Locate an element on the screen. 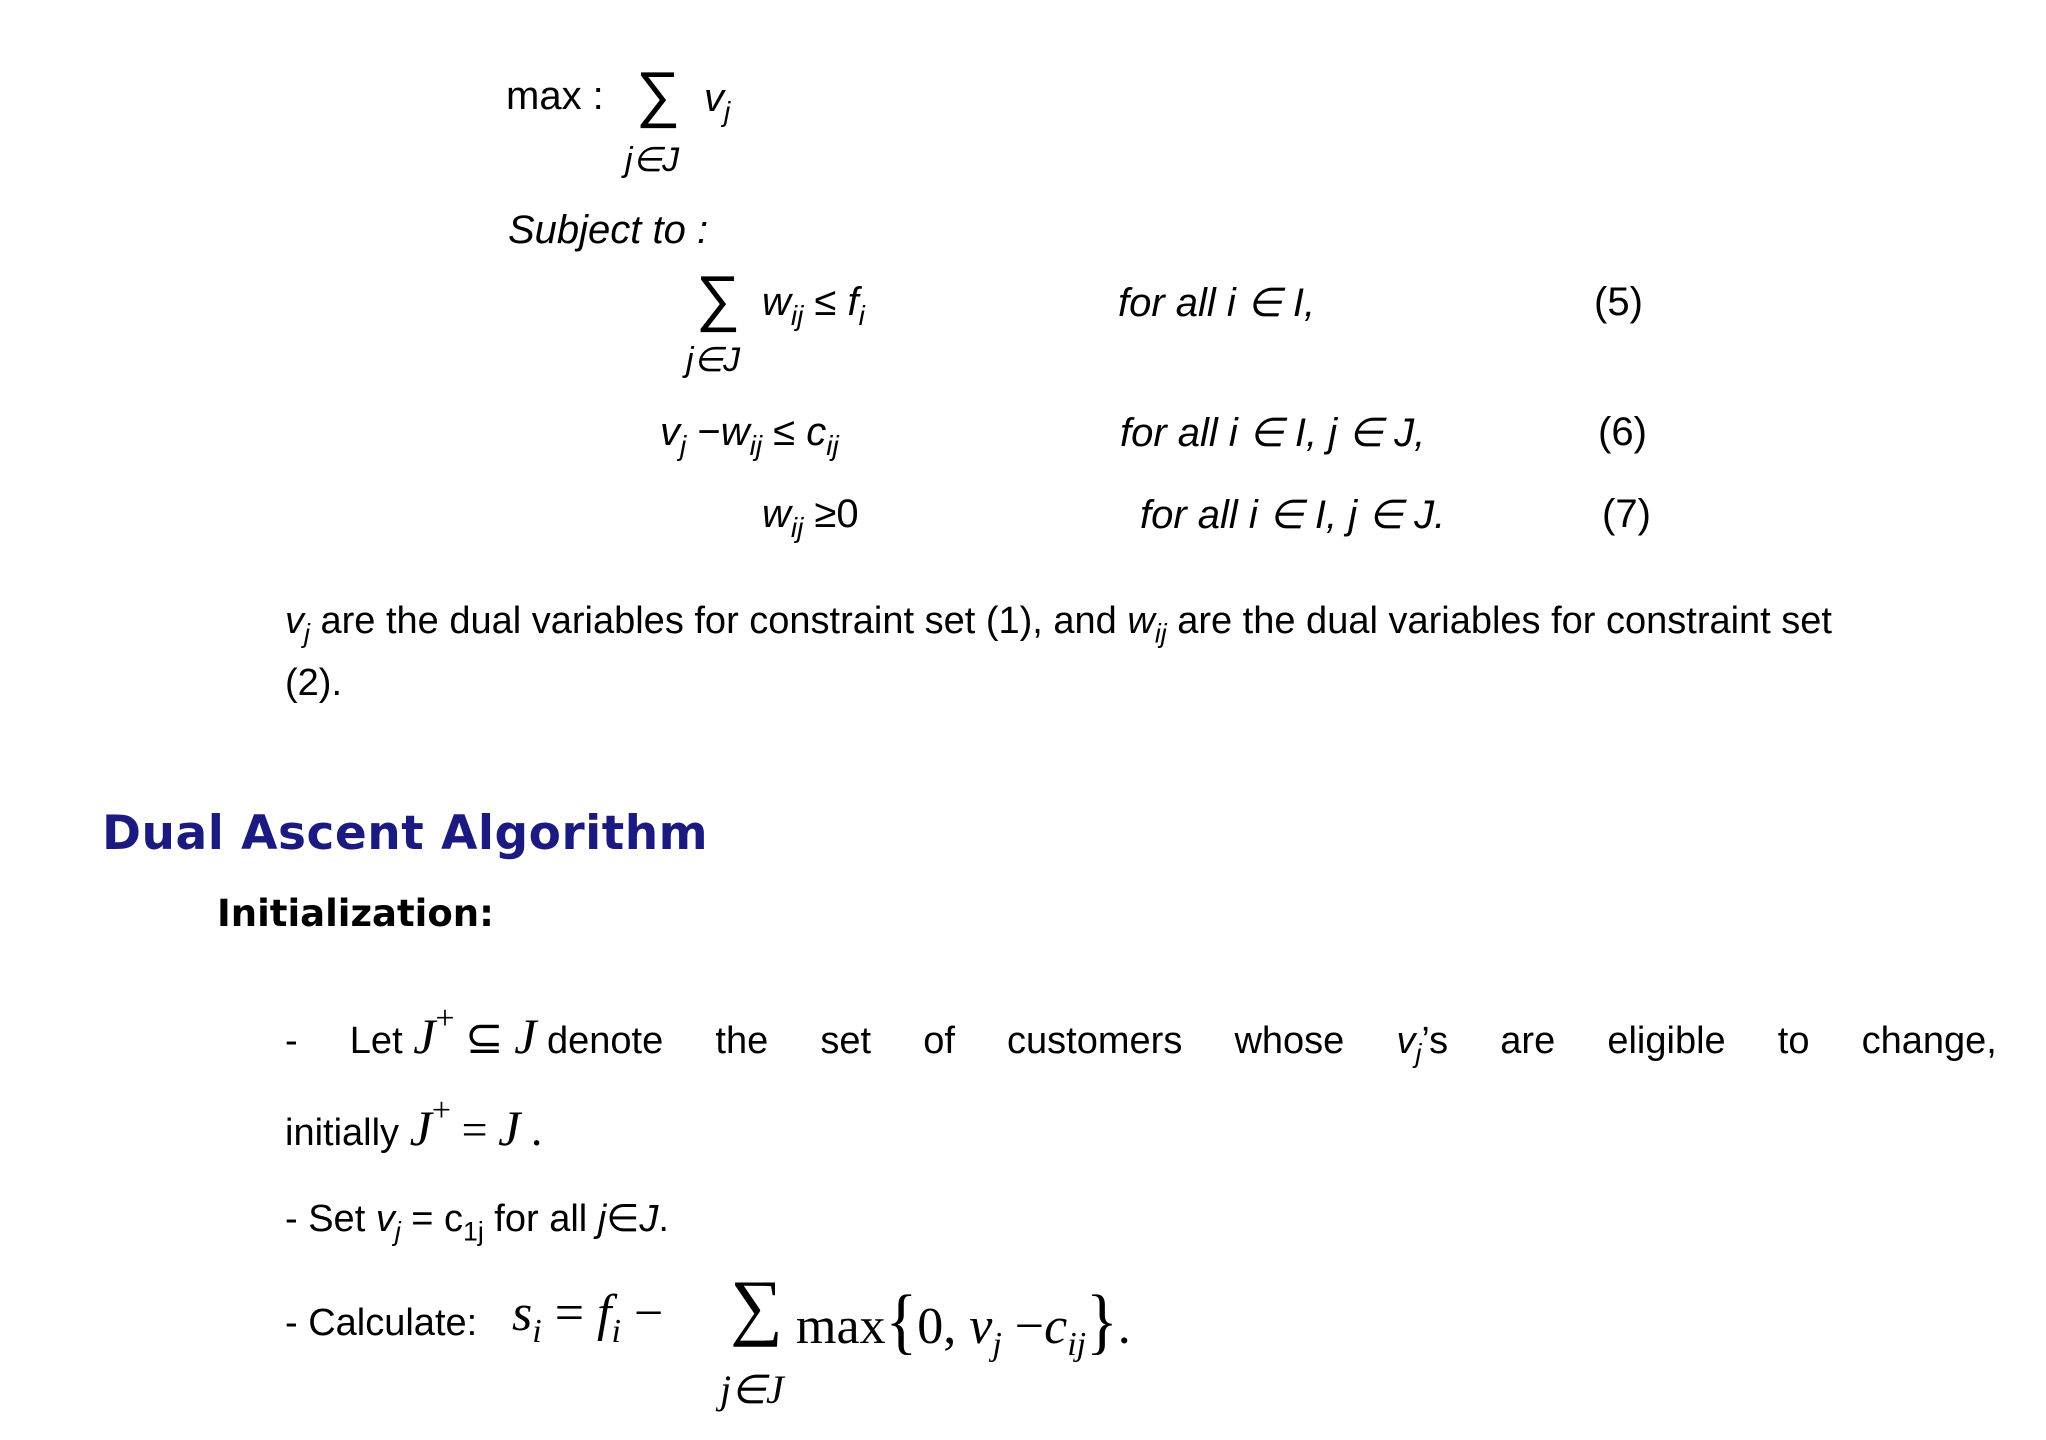 The image size is (2046, 1440). step1-word: to is located at coordinates (1793, 1040).